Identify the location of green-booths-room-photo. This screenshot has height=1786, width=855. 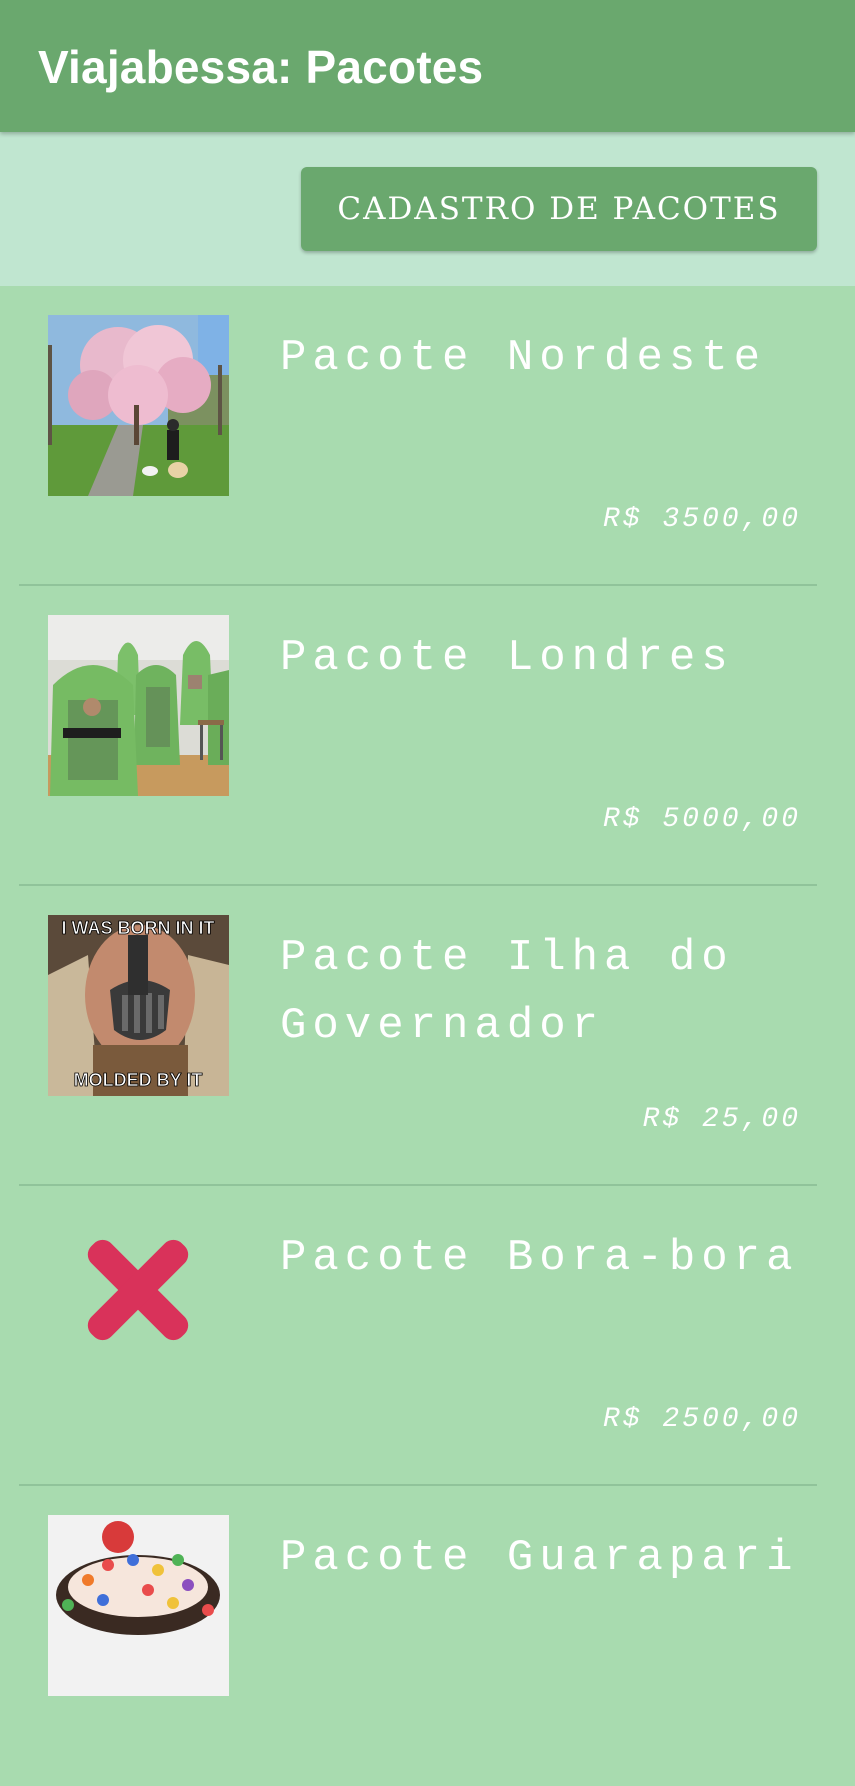
(138, 705).